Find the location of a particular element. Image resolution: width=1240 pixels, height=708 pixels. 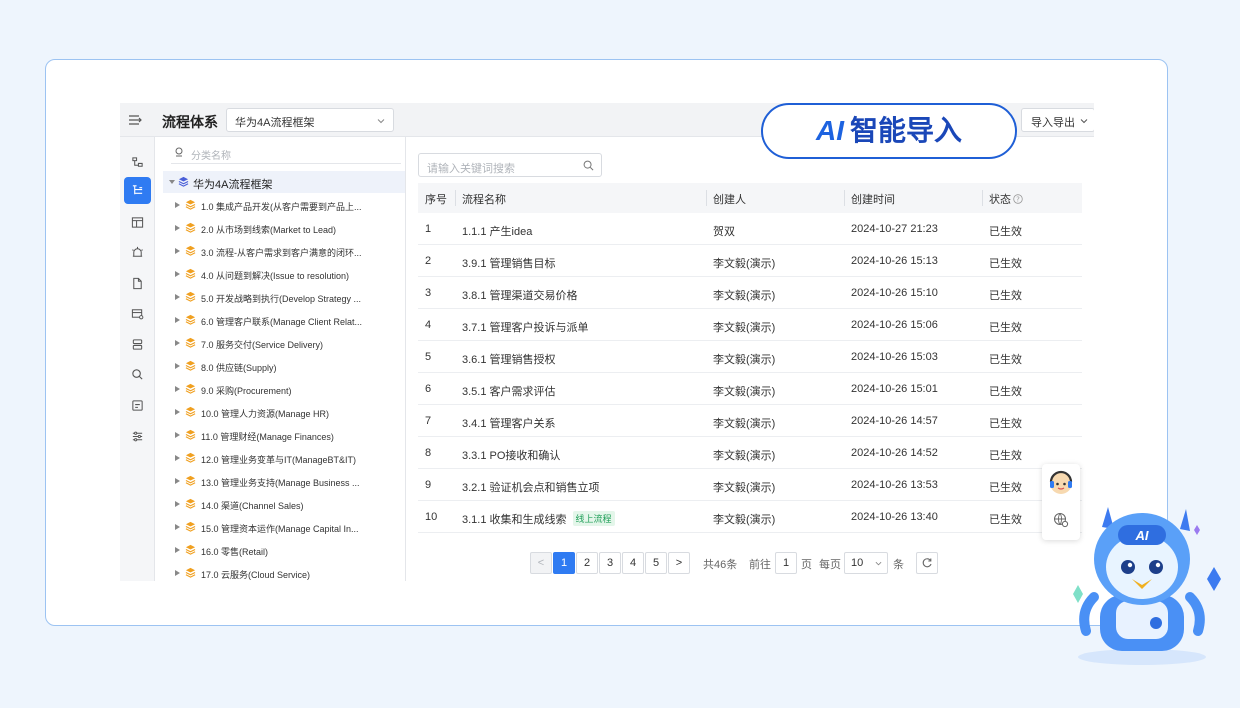

table-row: 5 3.6.1 管理销售授权 李文毅(演示) 2024-10-26 15:03 已生效 is located at coordinates (750, 357).